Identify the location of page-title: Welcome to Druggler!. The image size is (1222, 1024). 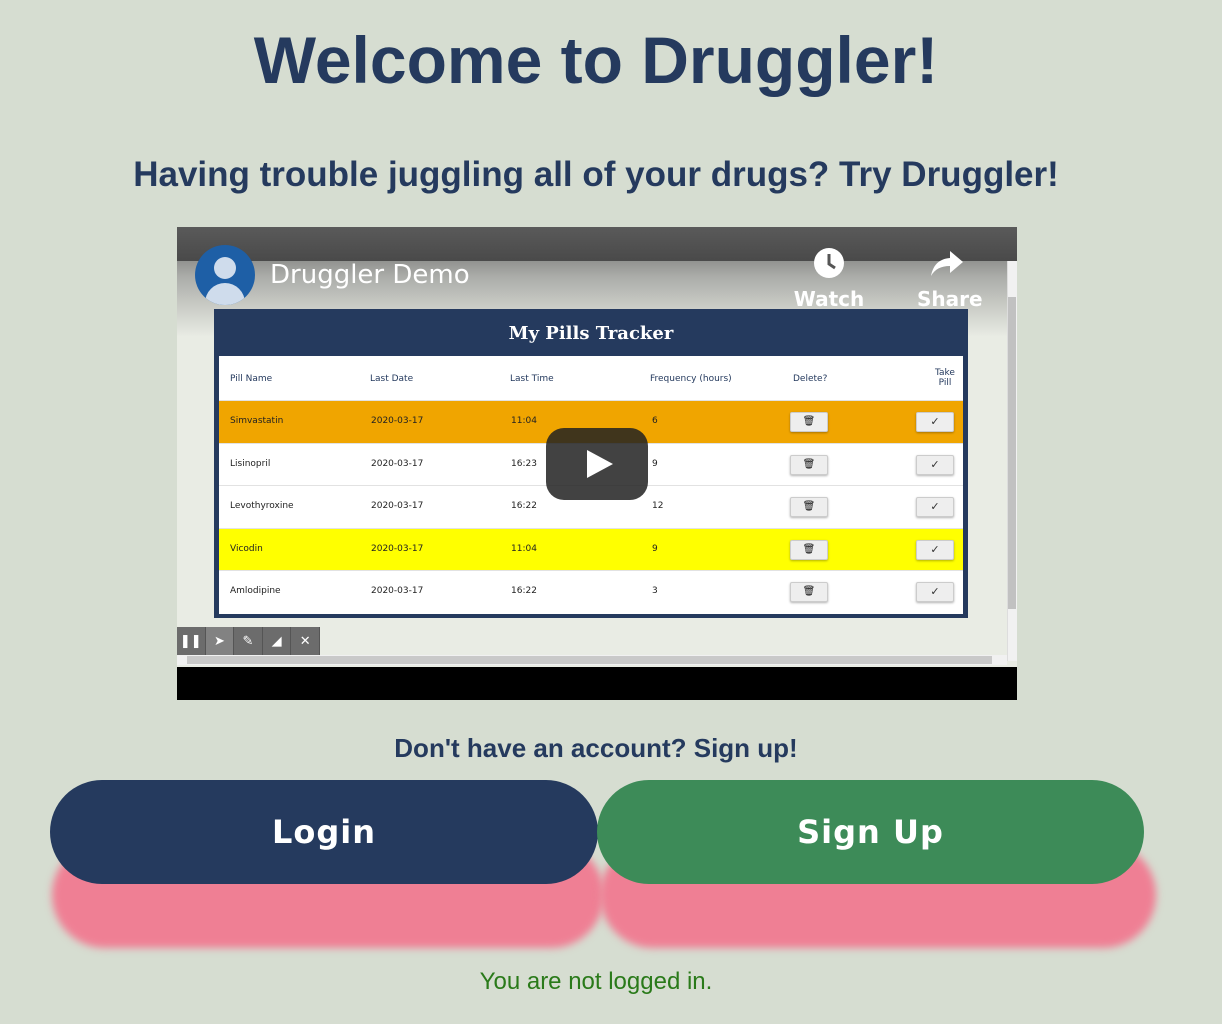
(596, 60).